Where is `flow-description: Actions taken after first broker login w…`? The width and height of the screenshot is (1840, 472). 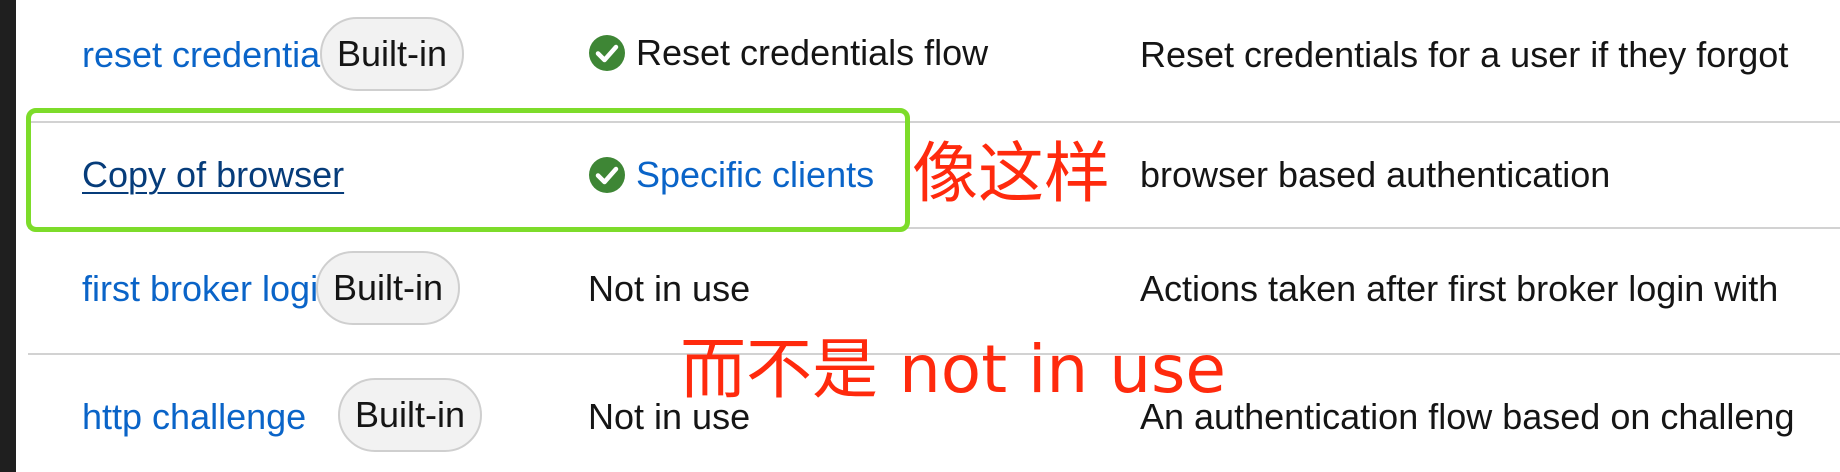 flow-description: Actions taken after first broker login w… is located at coordinates (1459, 288).